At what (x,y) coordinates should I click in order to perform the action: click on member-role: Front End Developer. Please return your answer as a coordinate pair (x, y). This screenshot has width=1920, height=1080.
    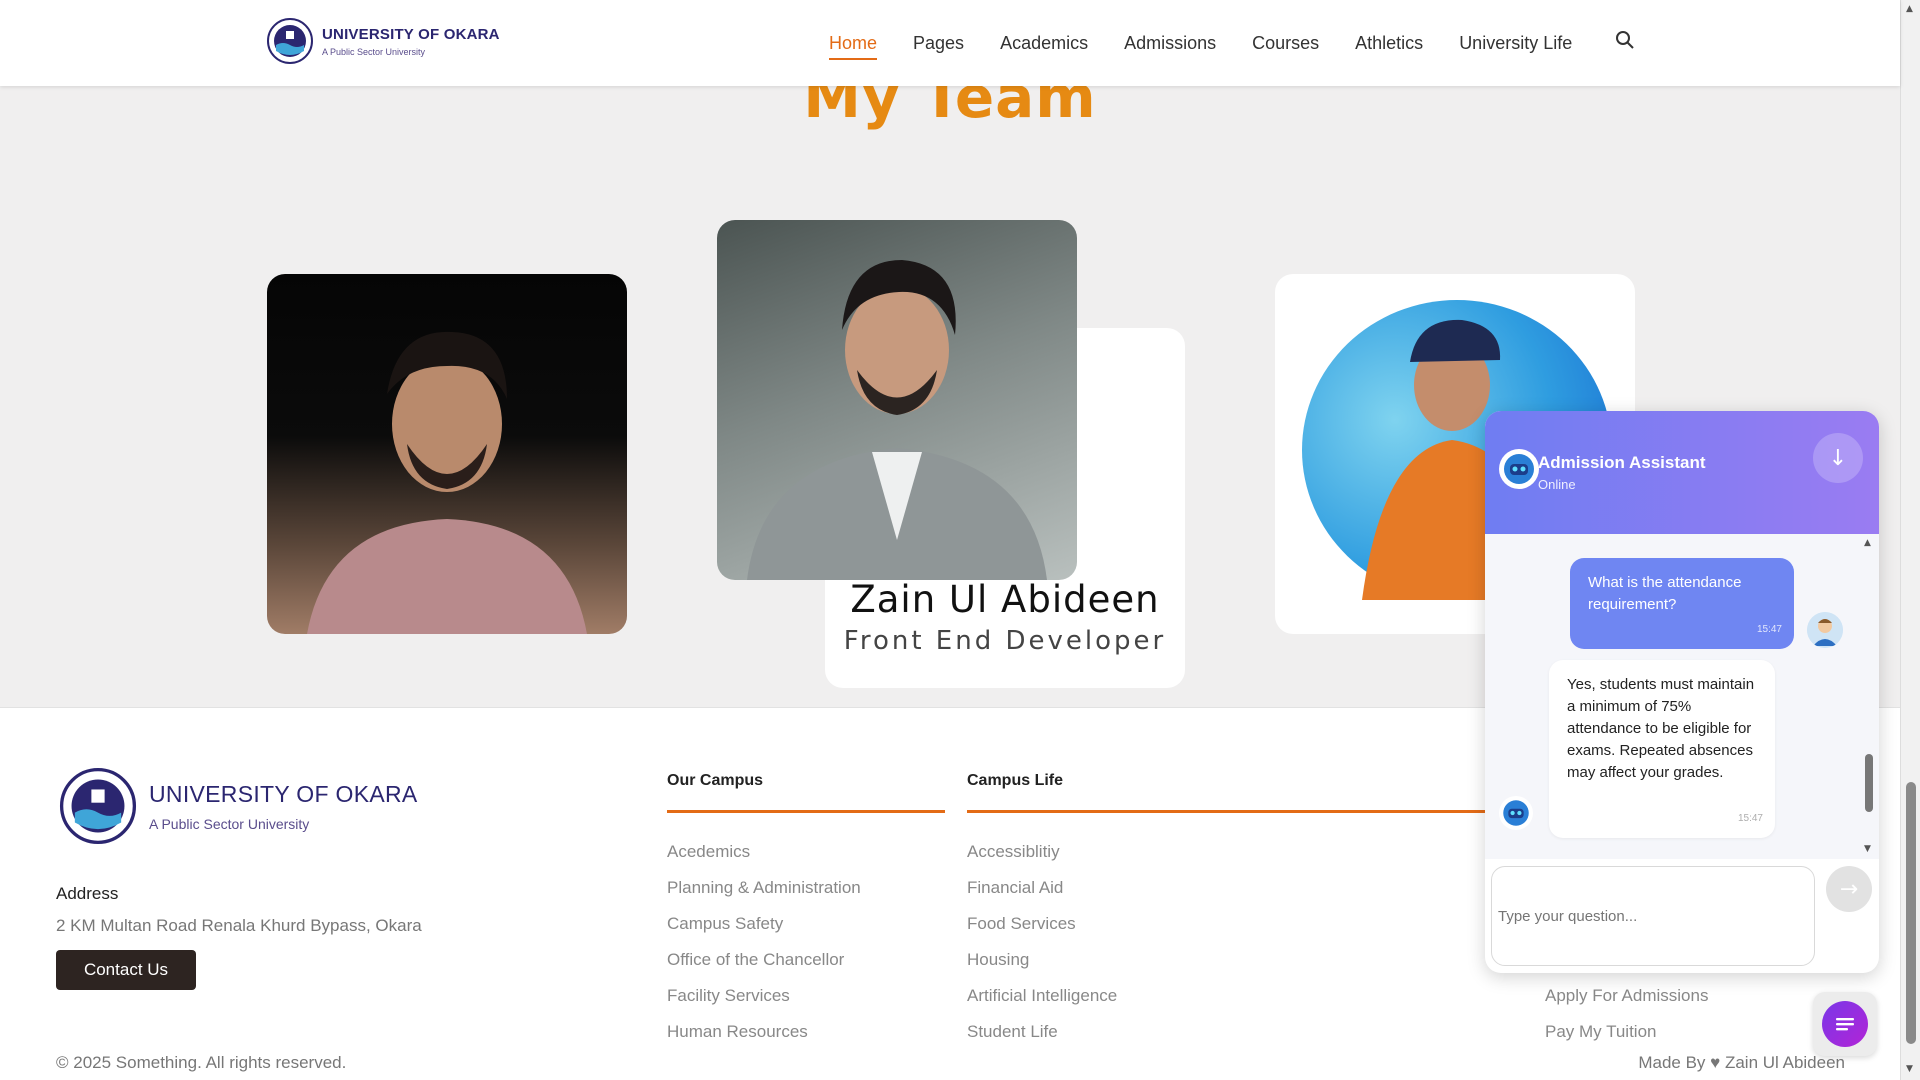
    Looking at the image, I should click on (1005, 641).